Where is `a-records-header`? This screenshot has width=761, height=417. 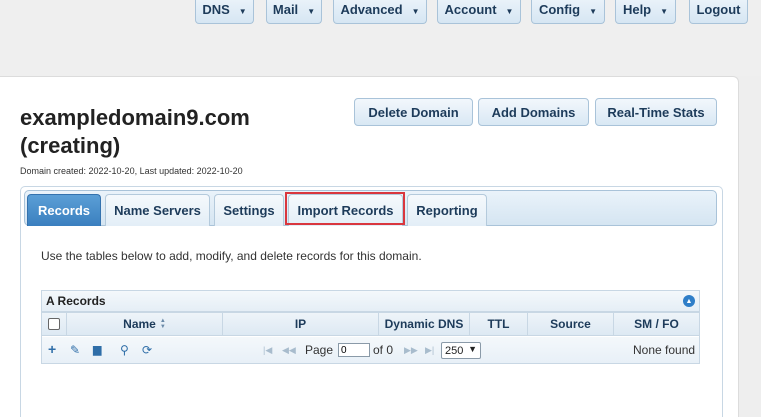
a-records-header is located at coordinates (370, 301).